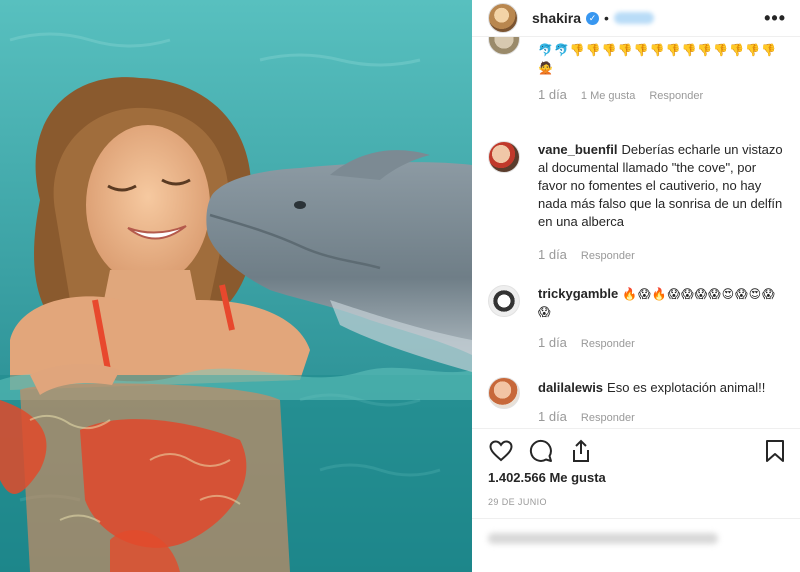 This screenshot has width=800, height=572. I want to click on comment-meta: 1 día 1 Me gusta Responder, so click(620, 96).